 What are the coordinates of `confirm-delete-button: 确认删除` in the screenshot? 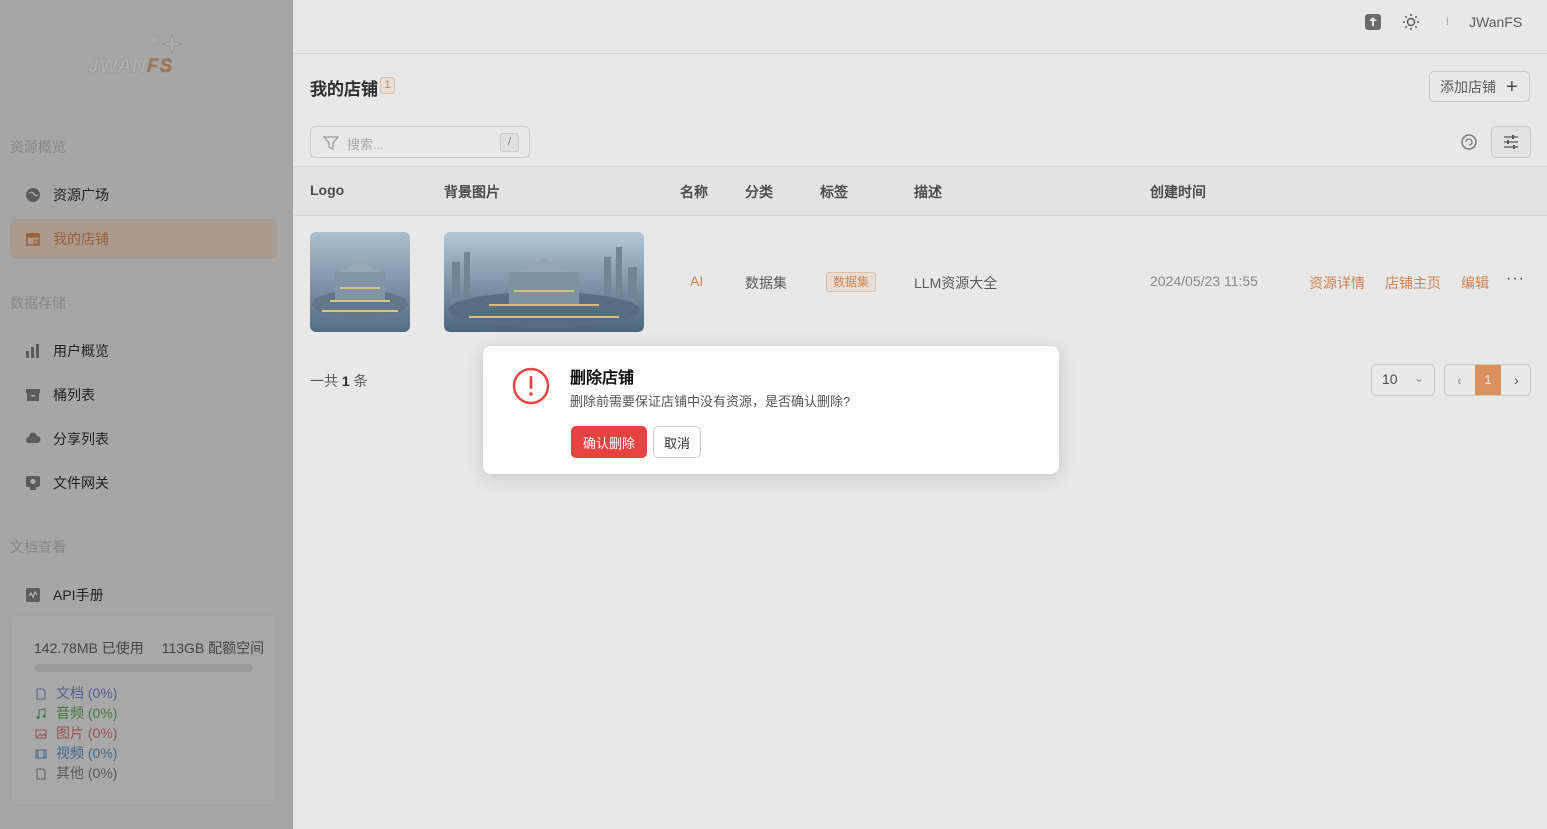 It's located at (609, 442).